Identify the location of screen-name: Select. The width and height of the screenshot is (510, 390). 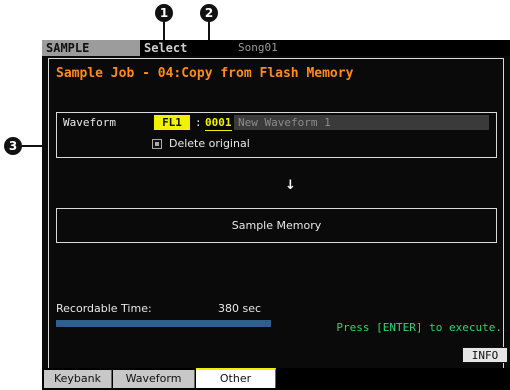
(166, 48).